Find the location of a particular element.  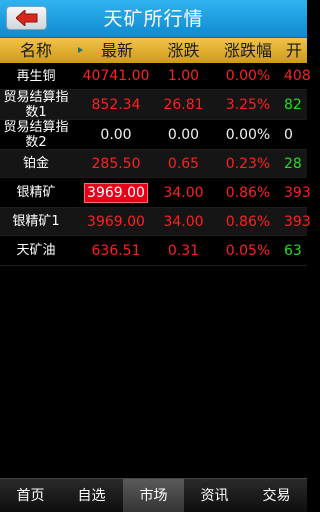

bottom-nav: 首页 自选 市场 资讯 交易 is located at coordinates (153, 495).